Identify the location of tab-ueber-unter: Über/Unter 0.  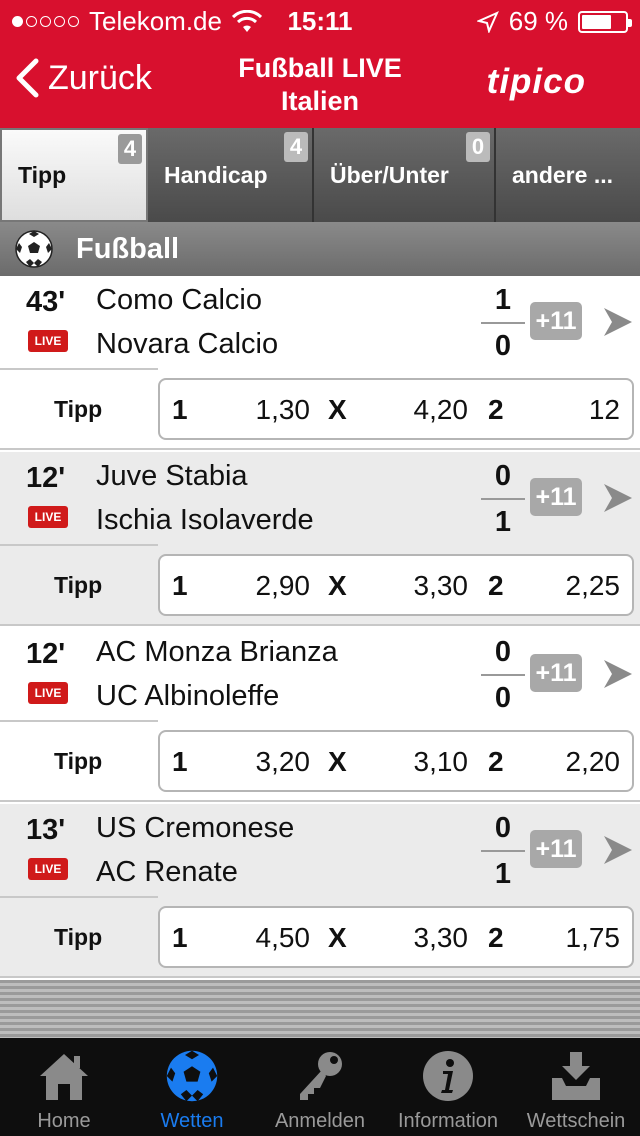
(405, 175).